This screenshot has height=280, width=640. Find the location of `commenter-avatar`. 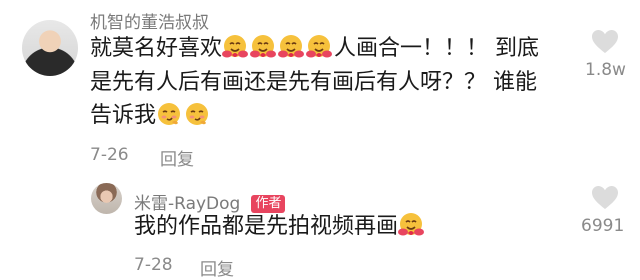

commenter-avatar is located at coordinates (50, 48).